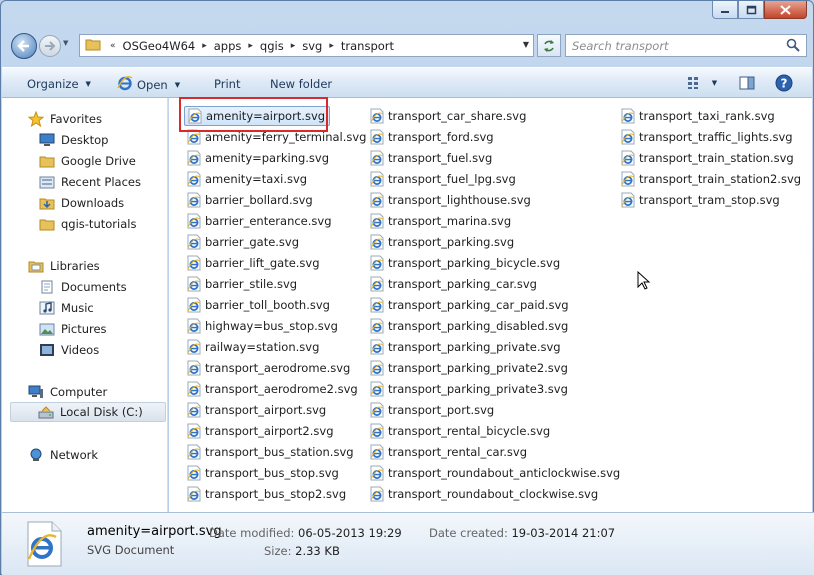  I want to click on change-view-button: ▼, so click(702, 83).